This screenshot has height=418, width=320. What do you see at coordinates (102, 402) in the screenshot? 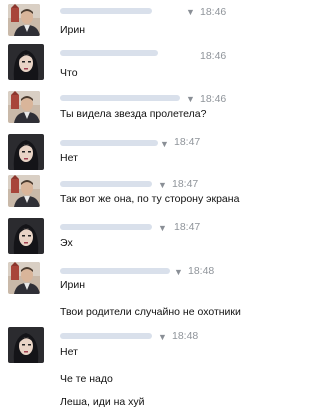
I see `message-text: Леша, иди на хуй` at bounding box center [102, 402].